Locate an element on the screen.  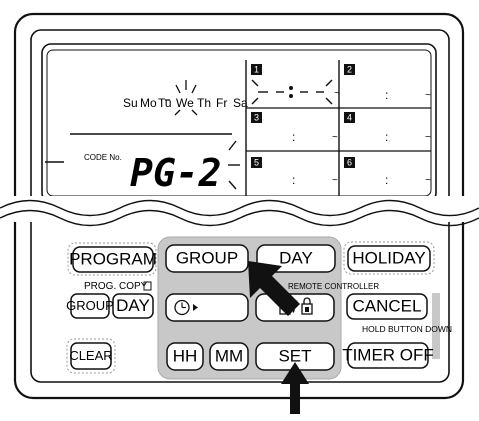
mm-button: MM is located at coordinates (229, 356).